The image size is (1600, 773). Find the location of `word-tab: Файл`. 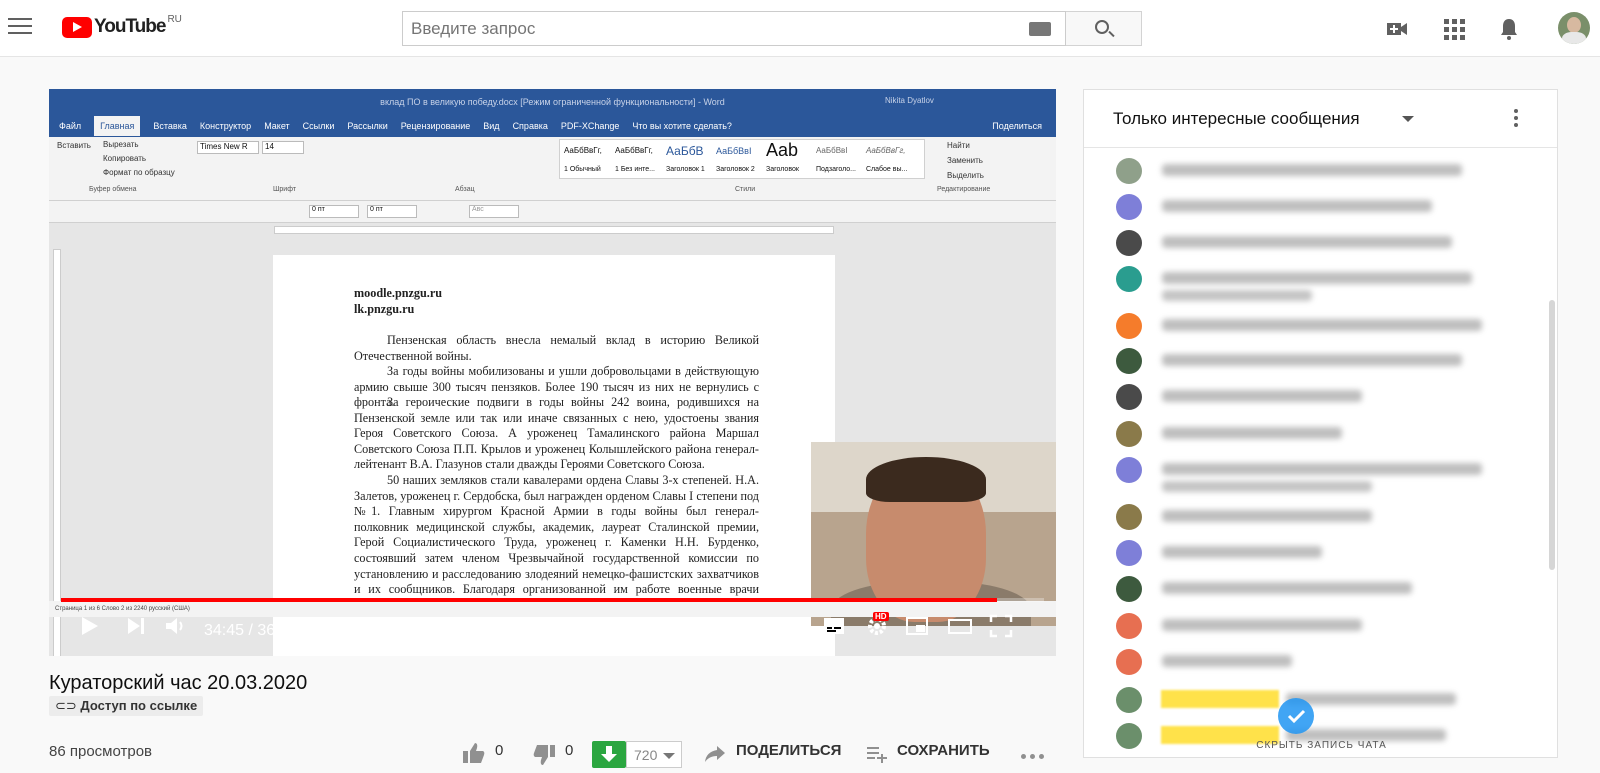

word-tab: Файл is located at coordinates (70, 126).